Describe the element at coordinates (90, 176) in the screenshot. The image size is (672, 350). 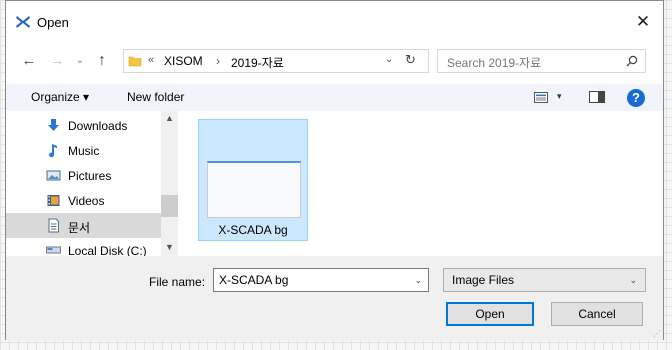
I see `sidebar-item-label: Pictures` at that location.